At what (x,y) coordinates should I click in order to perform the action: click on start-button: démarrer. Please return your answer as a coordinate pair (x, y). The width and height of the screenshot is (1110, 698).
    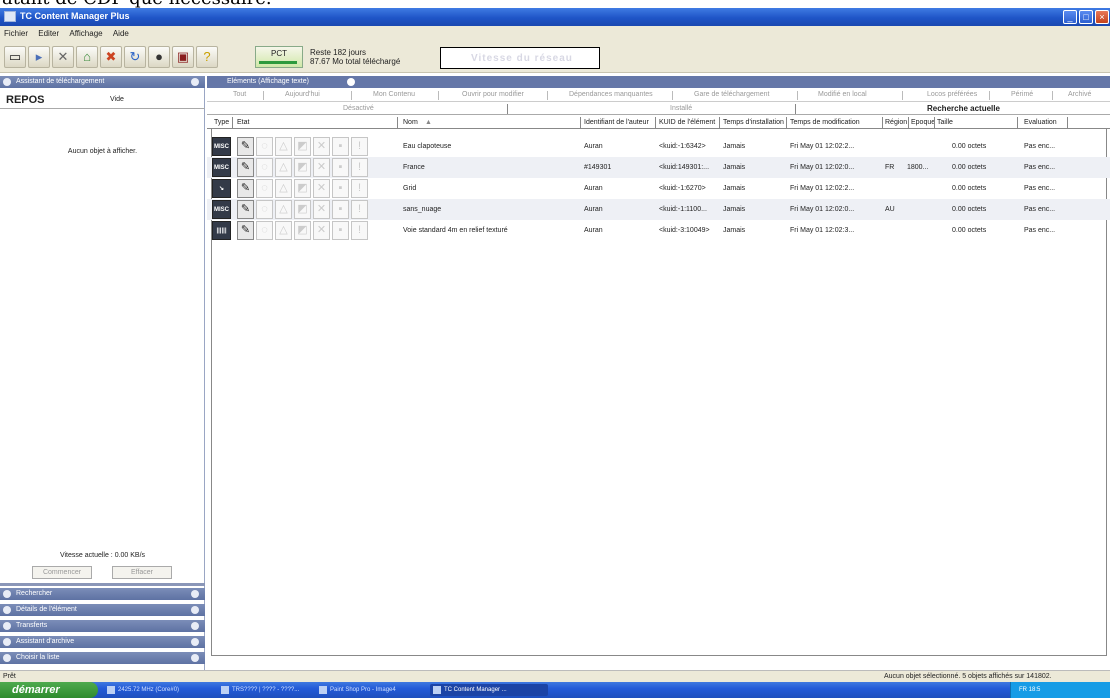
    Looking at the image, I should click on (49, 690).